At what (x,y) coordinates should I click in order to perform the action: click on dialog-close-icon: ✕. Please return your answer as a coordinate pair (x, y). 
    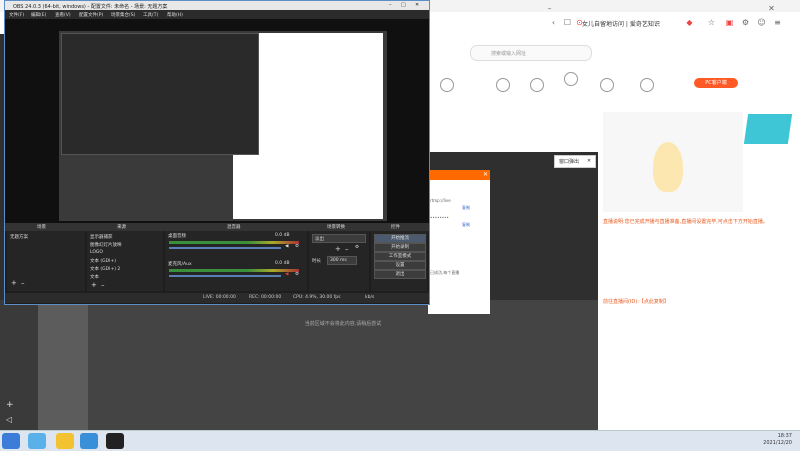
    Looking at the image, I should click on (485, 174).